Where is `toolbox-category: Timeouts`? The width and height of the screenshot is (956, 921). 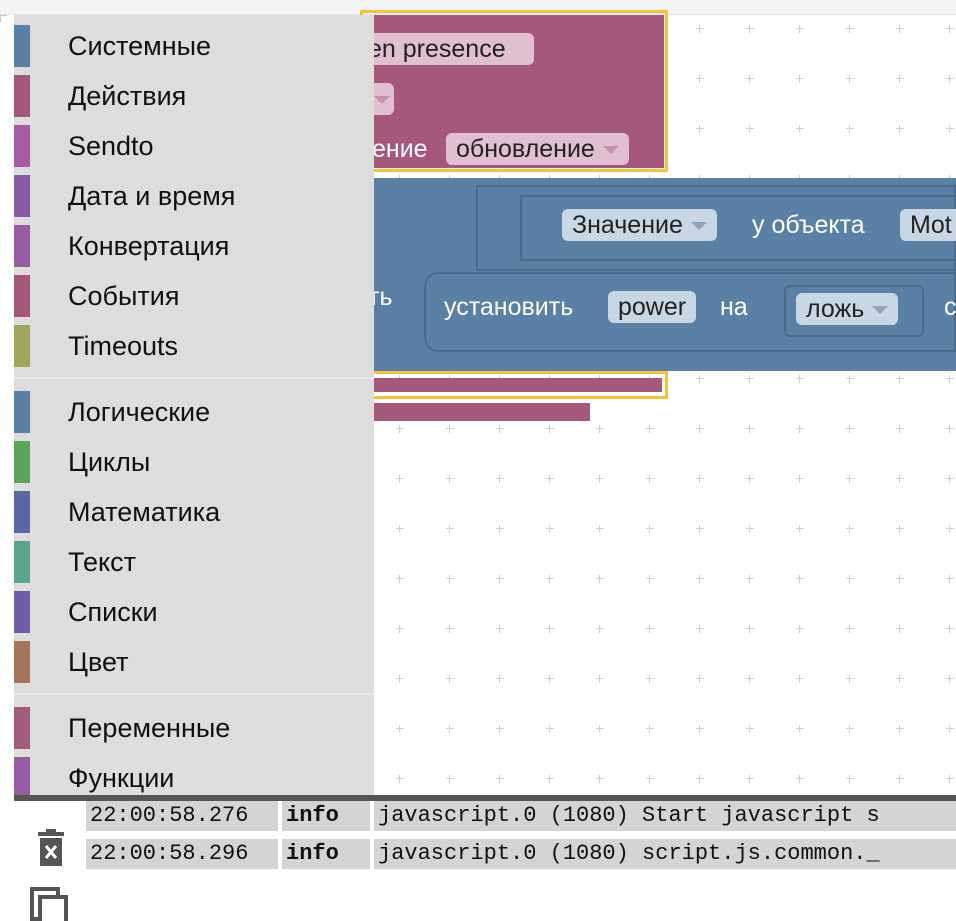
toolbox-category: Timeouts is located at coordinates (194, 346).